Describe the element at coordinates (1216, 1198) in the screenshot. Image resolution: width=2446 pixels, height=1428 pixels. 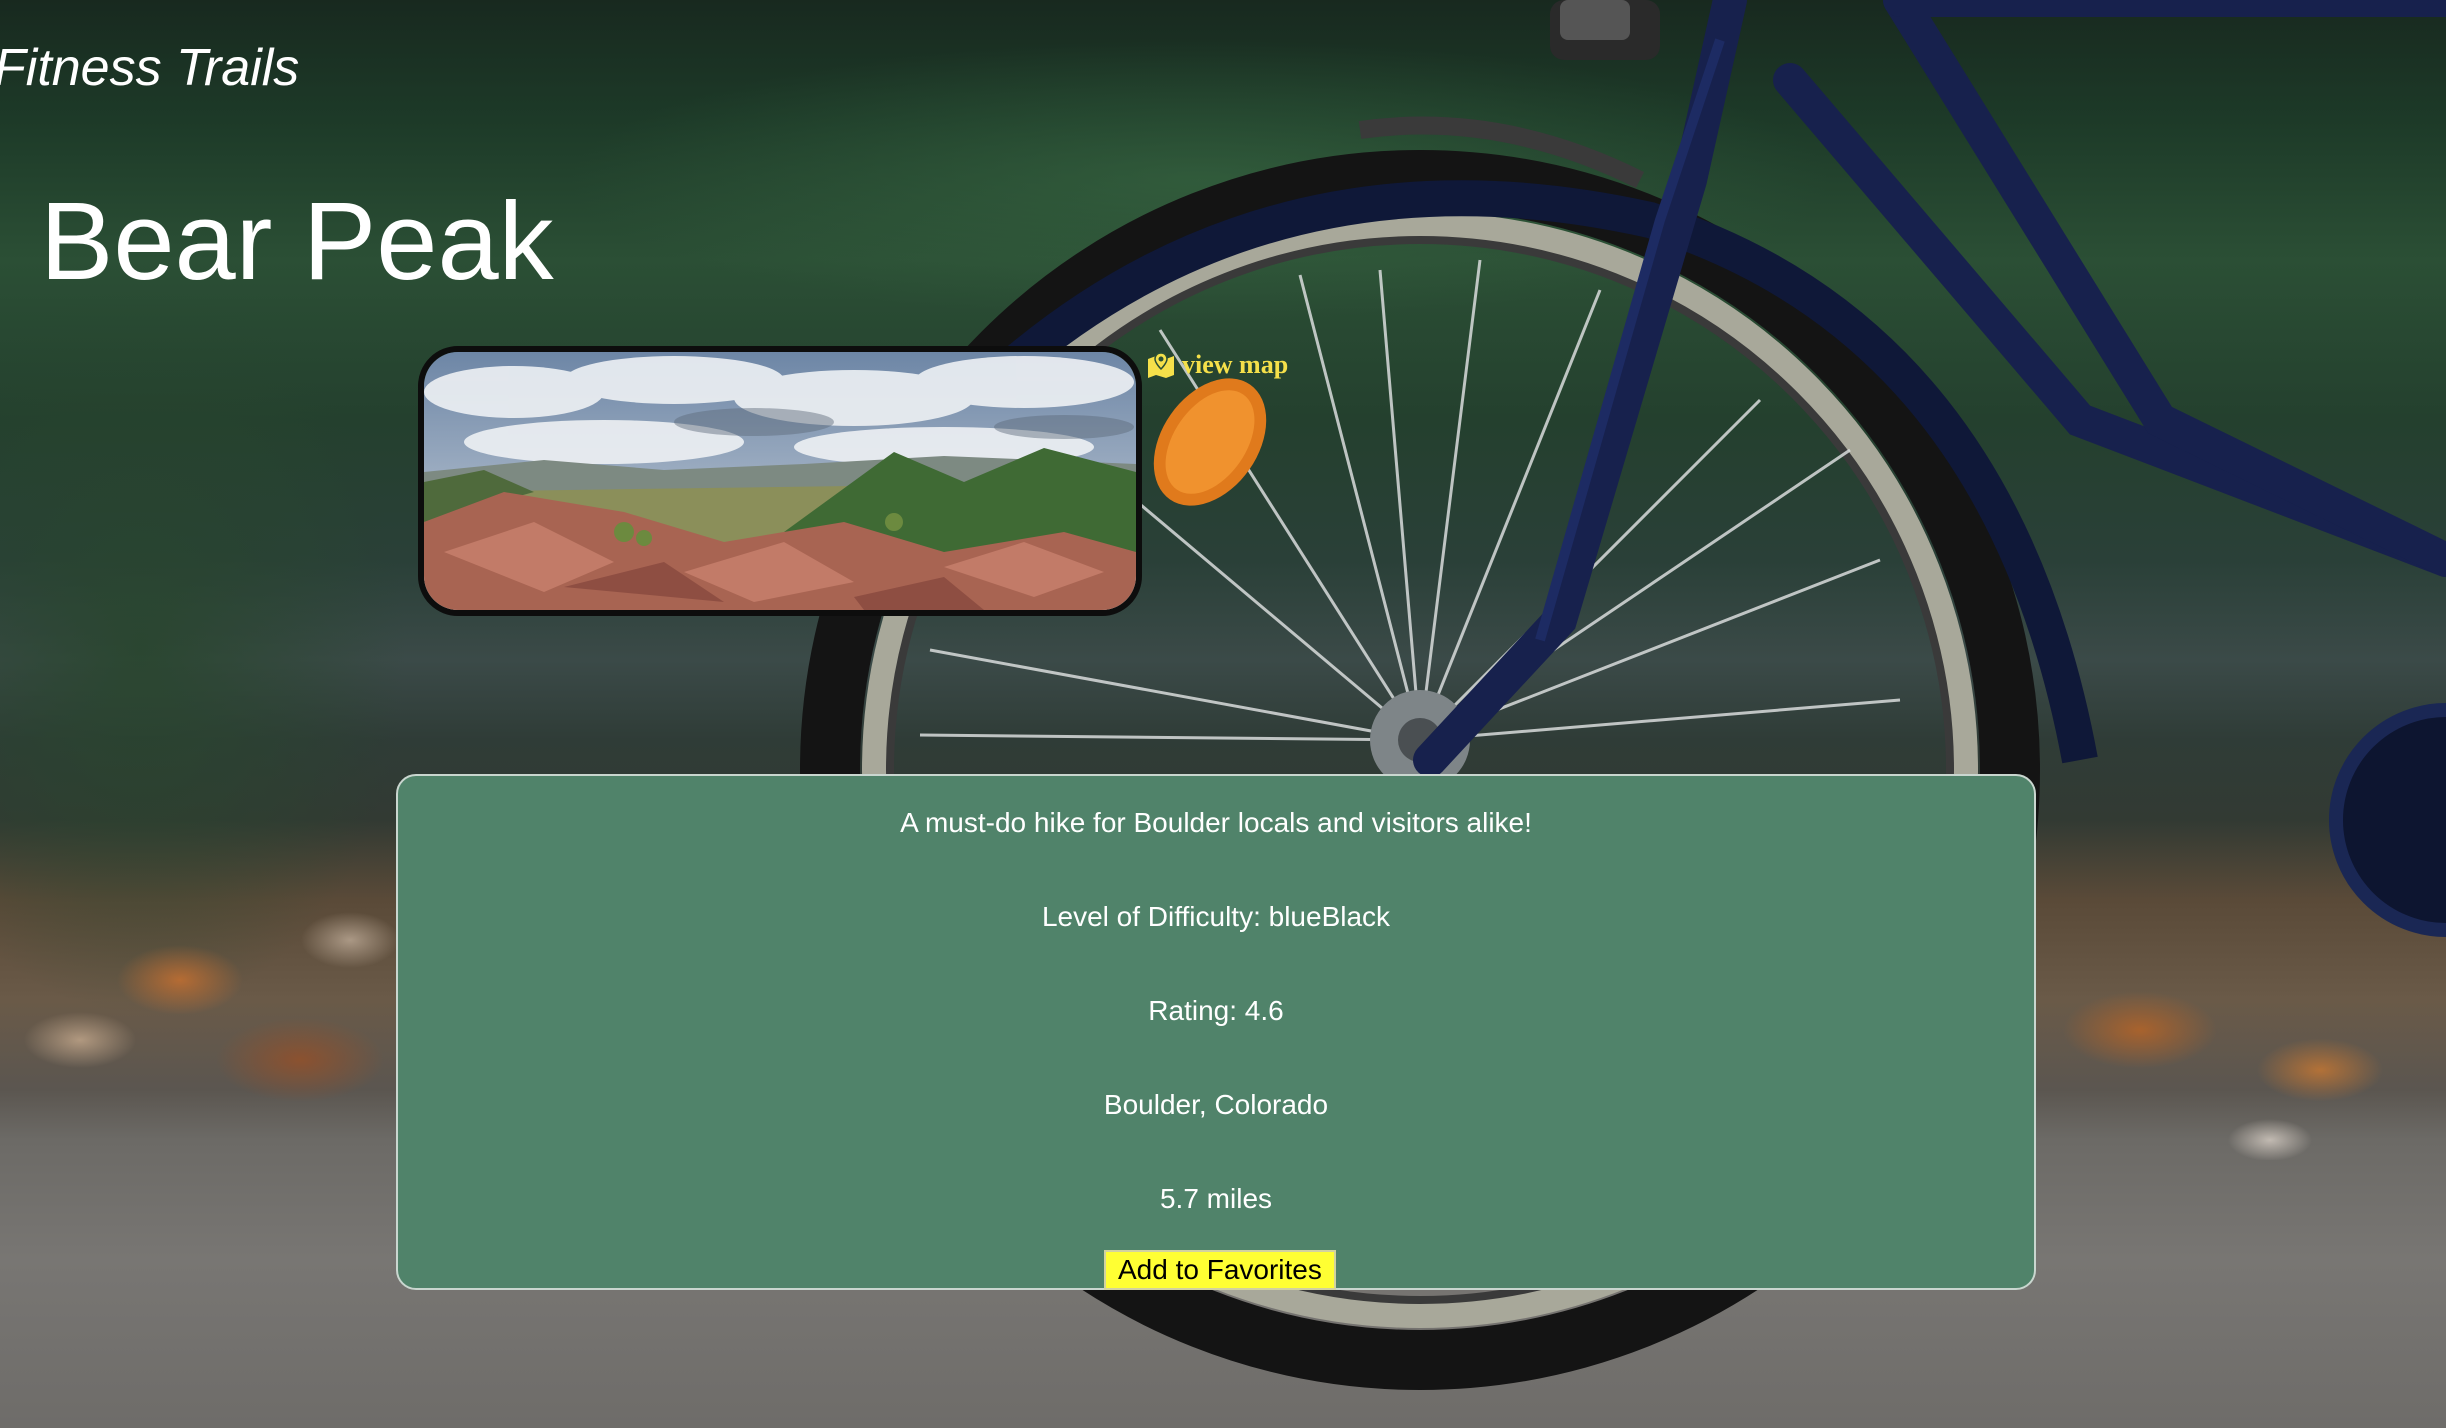
I see `trail-length: 5.7 miles` at that location.